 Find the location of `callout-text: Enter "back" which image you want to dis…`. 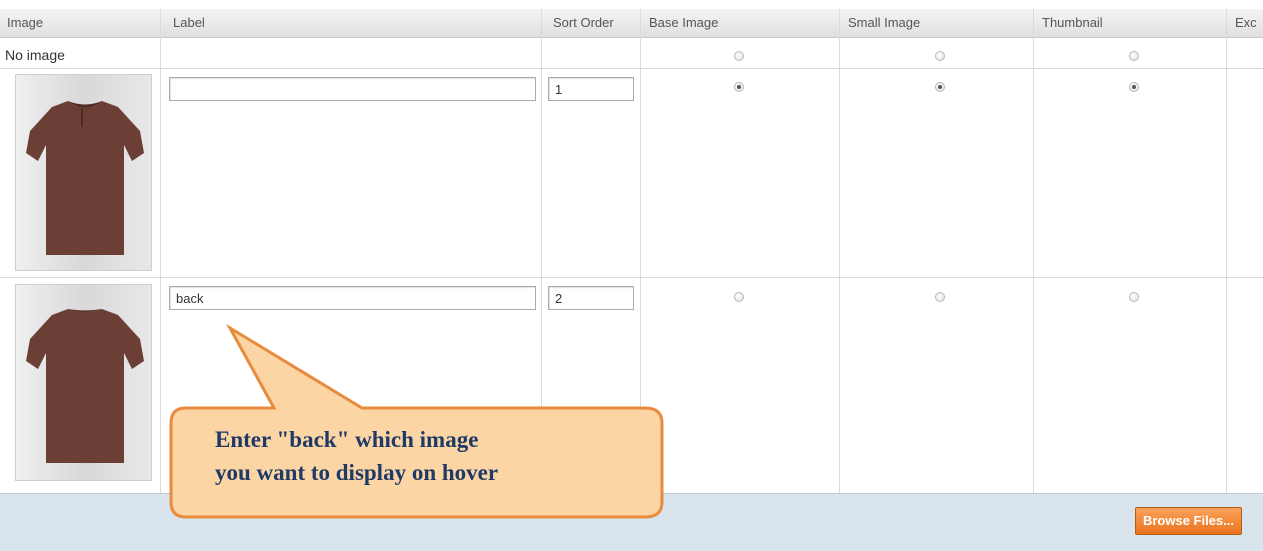

callout-text: Enter "back" which image you want to dis… is located at coordinates (435, 456).